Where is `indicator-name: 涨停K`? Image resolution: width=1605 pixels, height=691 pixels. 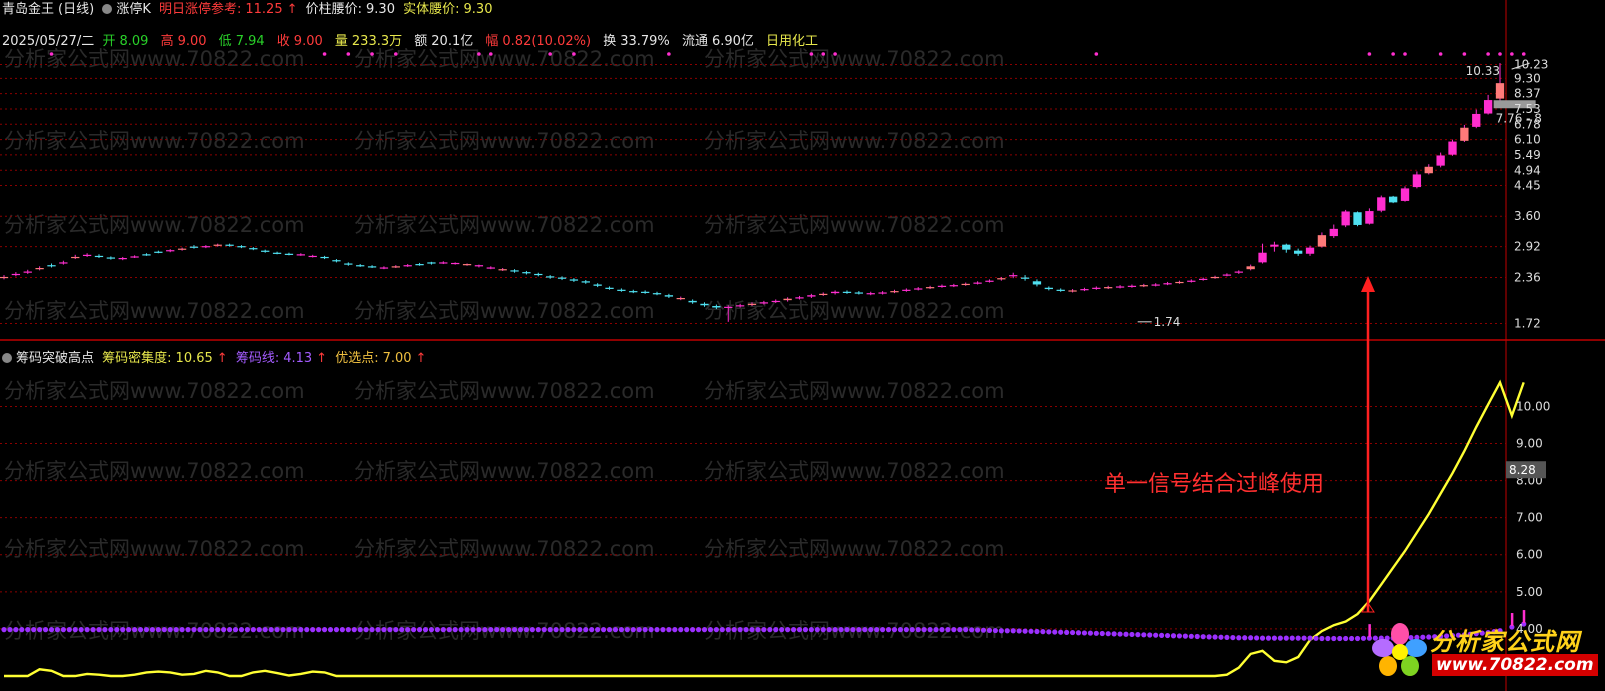
indicator-name: 涨停K is located at coordinates (133, 9).